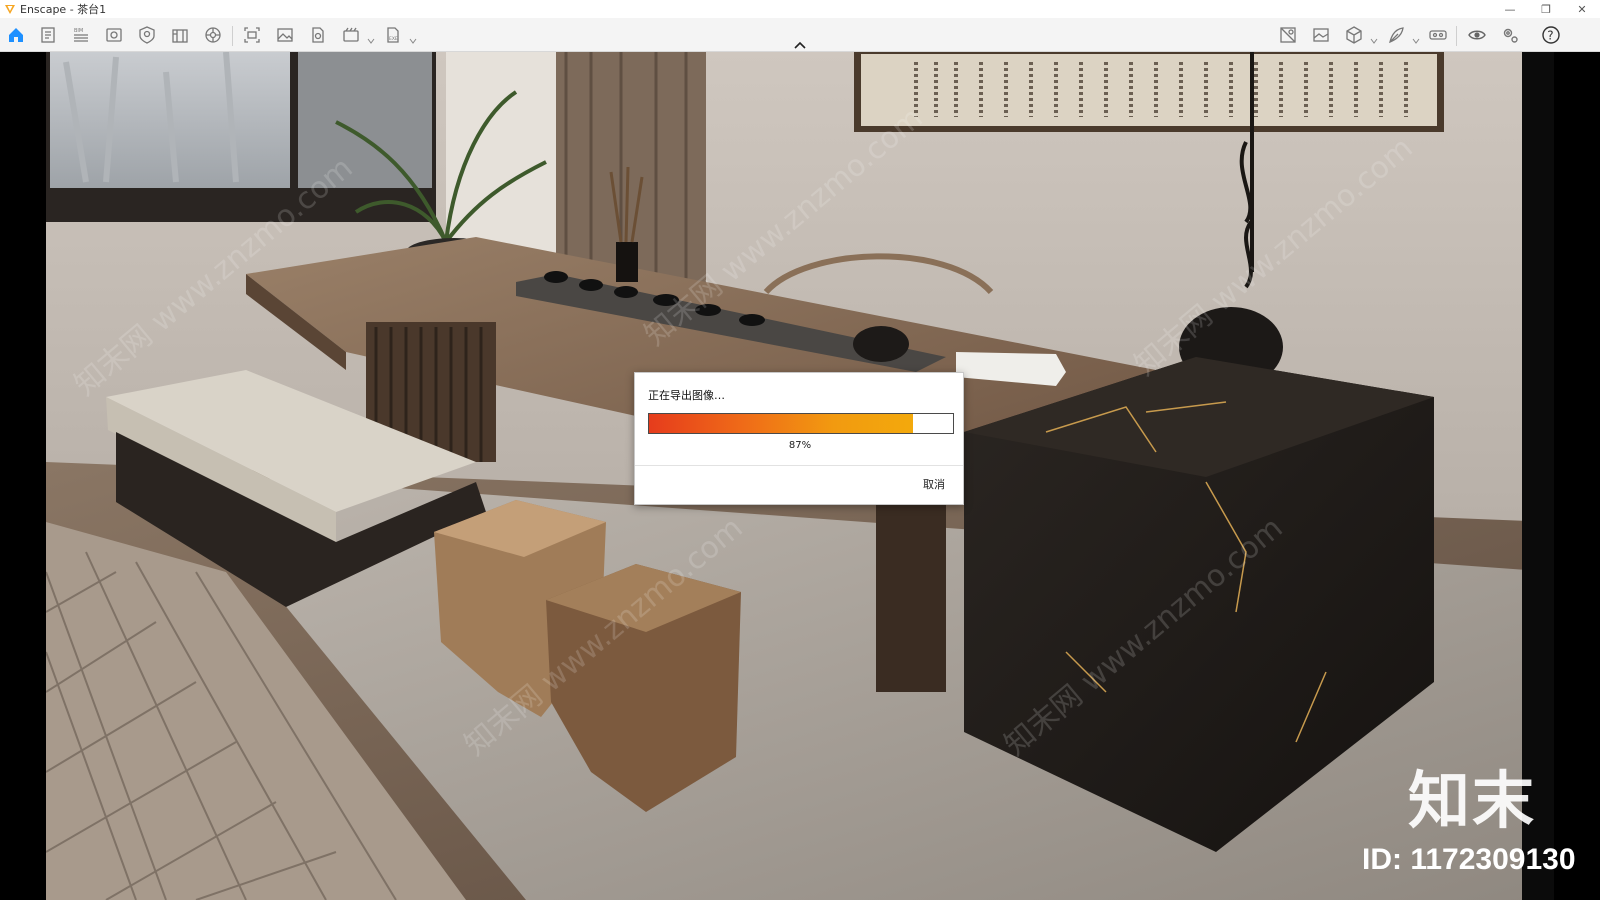  Describe the element at coordinates (1354, 35) in the screenshot. I see `model-cube-icon` at that location.